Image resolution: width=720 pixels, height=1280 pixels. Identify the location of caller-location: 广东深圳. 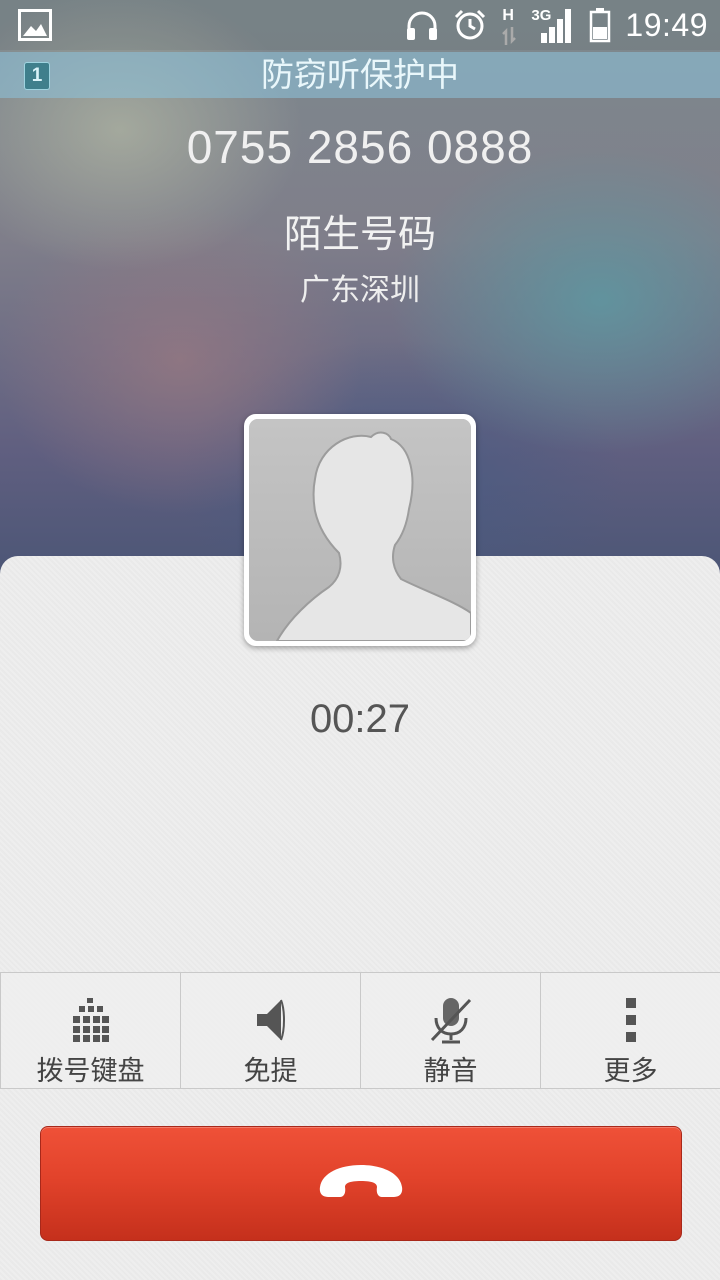
(360, 290).